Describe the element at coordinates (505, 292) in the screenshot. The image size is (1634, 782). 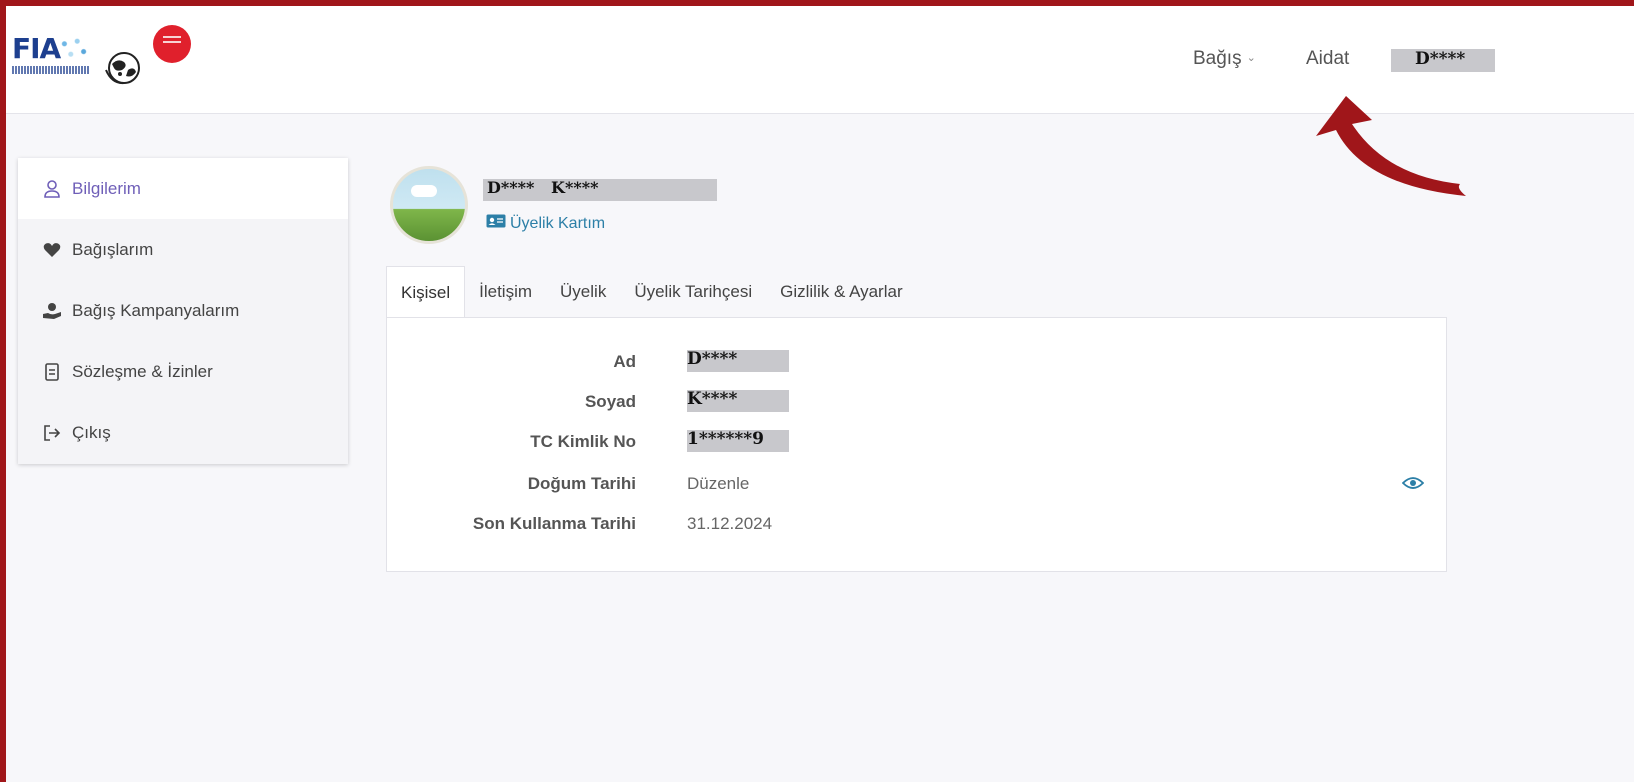
I see `tab-iletisim: İletişim` at that location.